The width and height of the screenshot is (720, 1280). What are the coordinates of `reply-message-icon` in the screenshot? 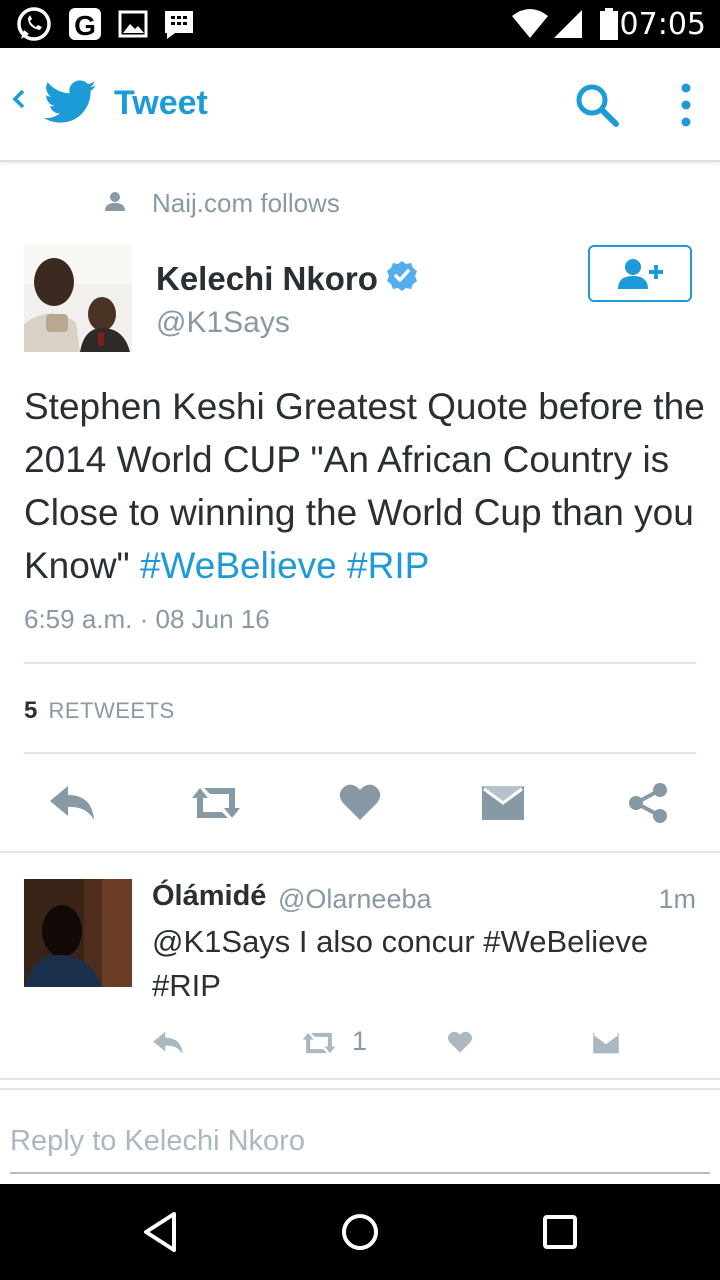 It's located at (606, 1043).